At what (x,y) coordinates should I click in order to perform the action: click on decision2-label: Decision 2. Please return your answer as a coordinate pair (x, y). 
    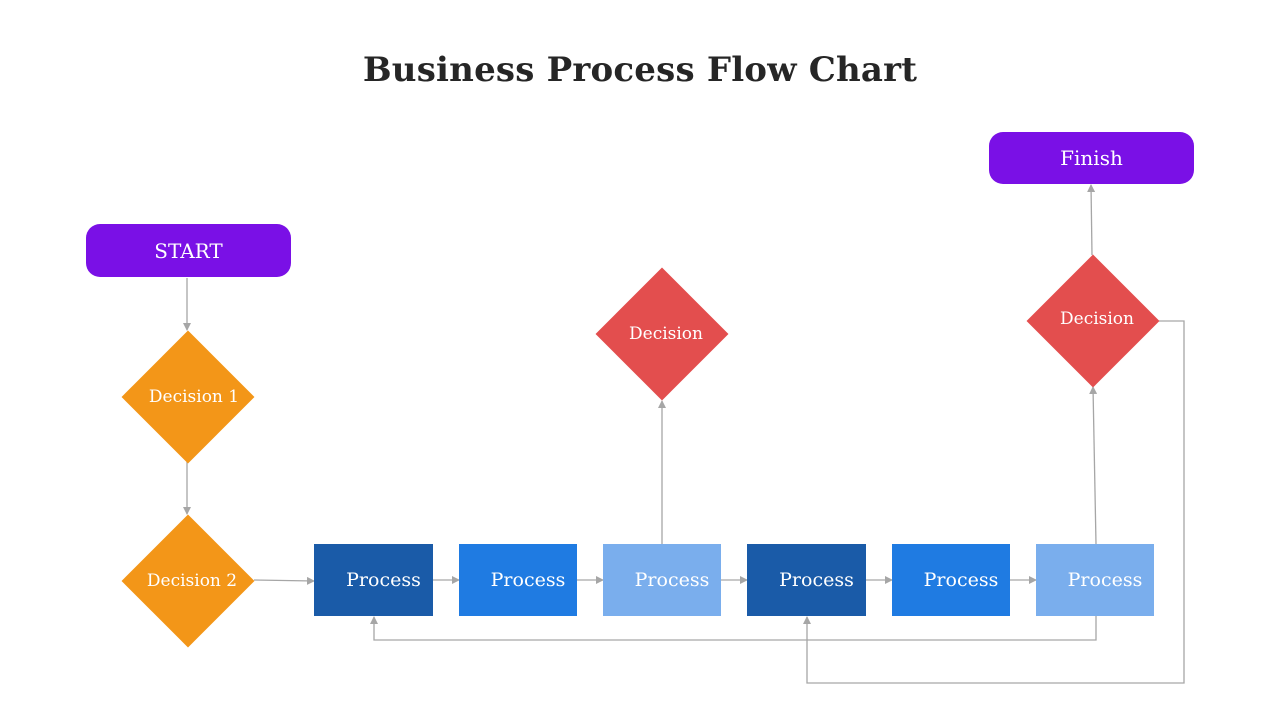
    Looking at the image, I should click on (192, 581).